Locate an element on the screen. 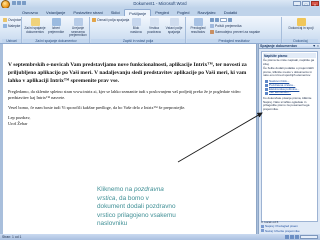 The image size is (320, 240). preview-icon is located at coordinates (198, 22).